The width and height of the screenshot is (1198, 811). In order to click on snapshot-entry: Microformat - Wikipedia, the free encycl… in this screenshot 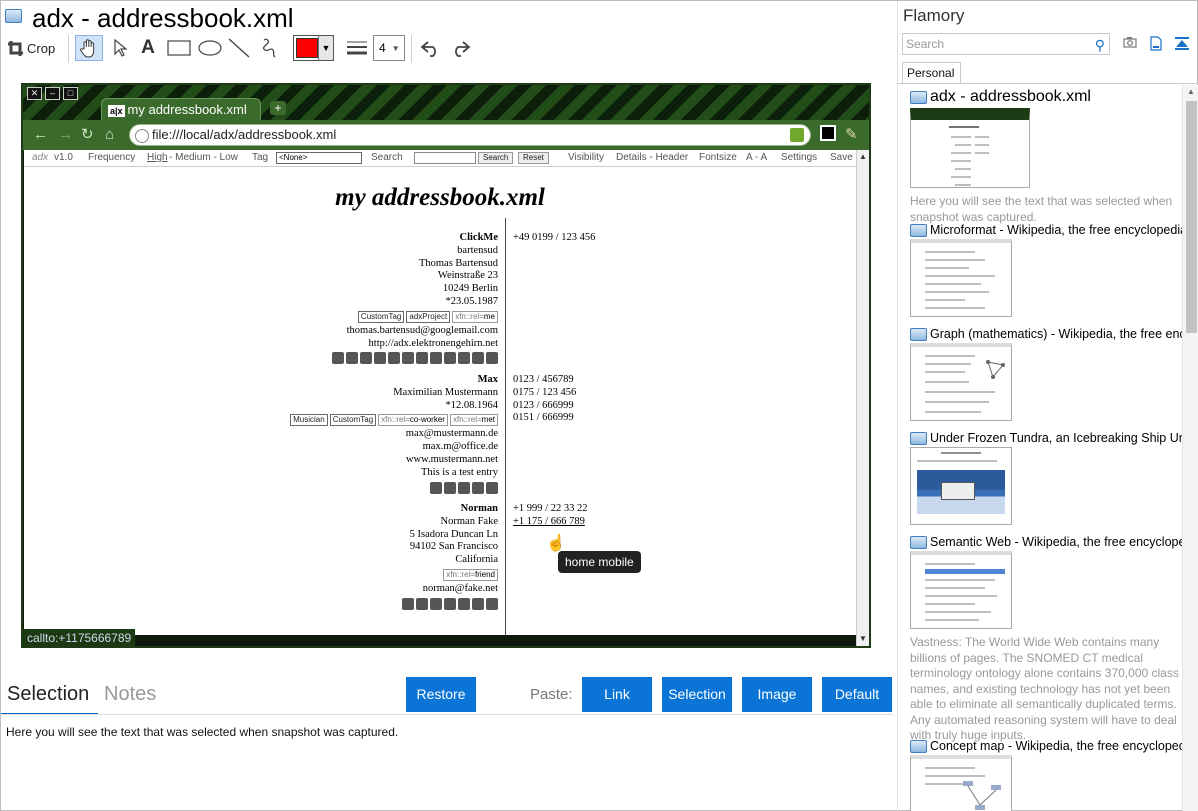, I will do `click(1046, 270)`.